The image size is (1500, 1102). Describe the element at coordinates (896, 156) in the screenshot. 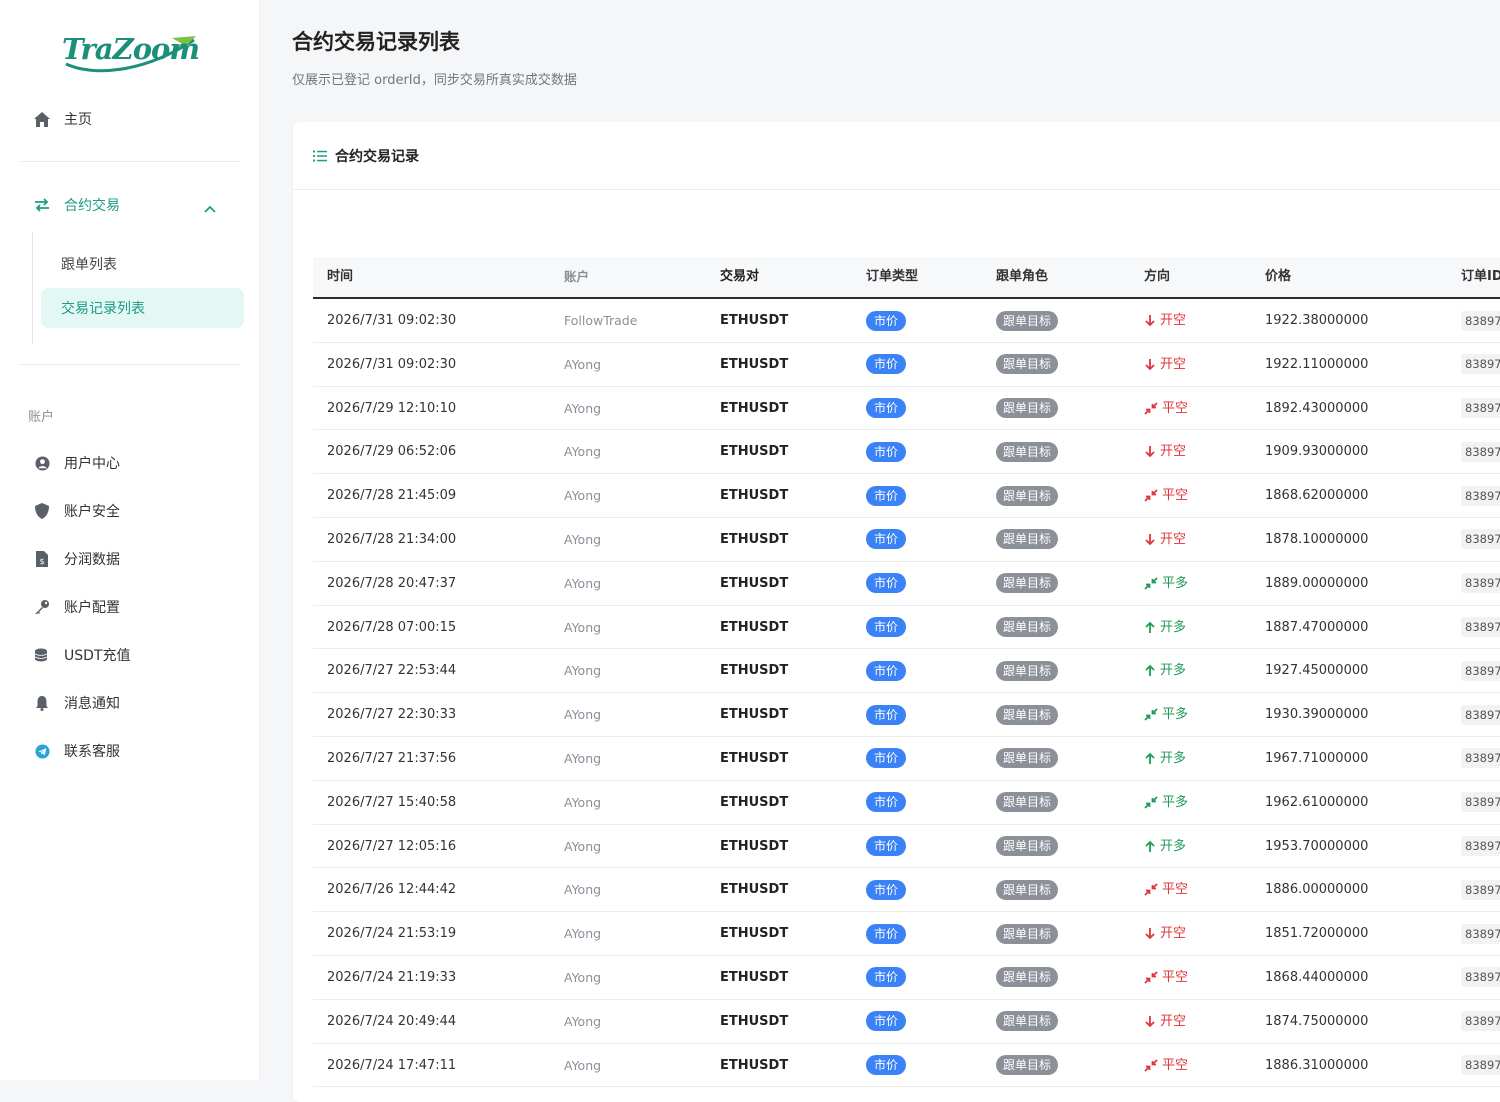

I see `card-header: 合约交易记录` at that location.